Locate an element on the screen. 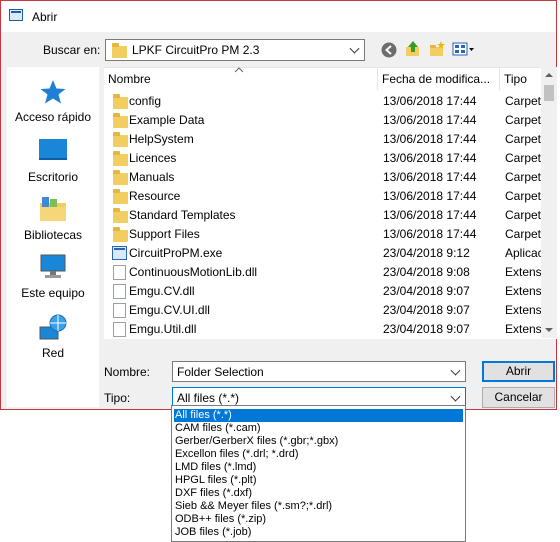 This screenshot has width=560, height=542. file-row: Emgu.Util.dll 23/04/2018 9:07 Extensión is located at coordinates (322, 329).